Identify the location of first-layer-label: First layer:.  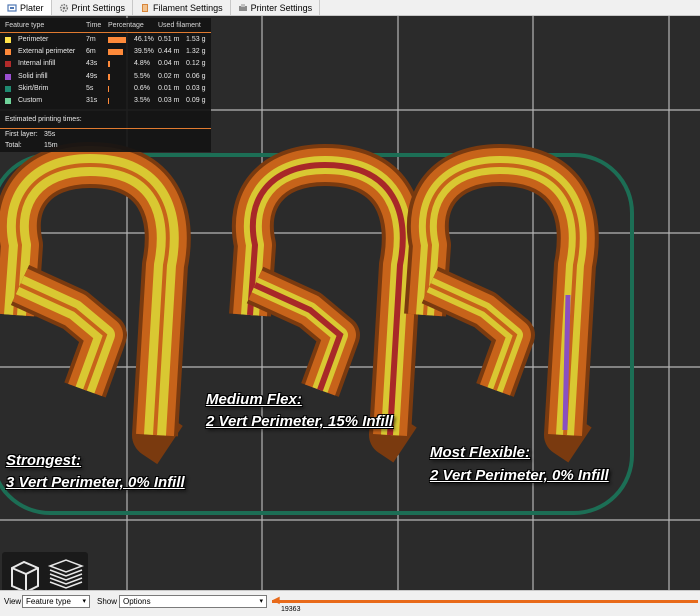
(21, 134).